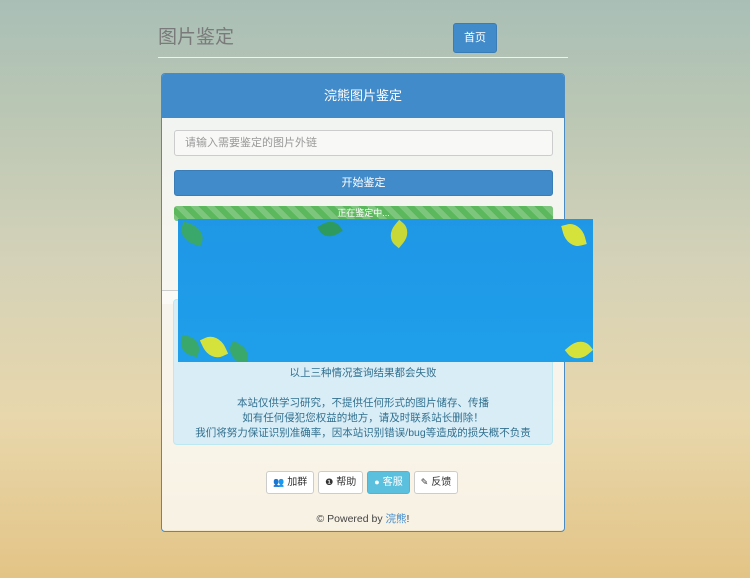  I want to click on feedback-button: ✎ 反馈, so click(436, 482).